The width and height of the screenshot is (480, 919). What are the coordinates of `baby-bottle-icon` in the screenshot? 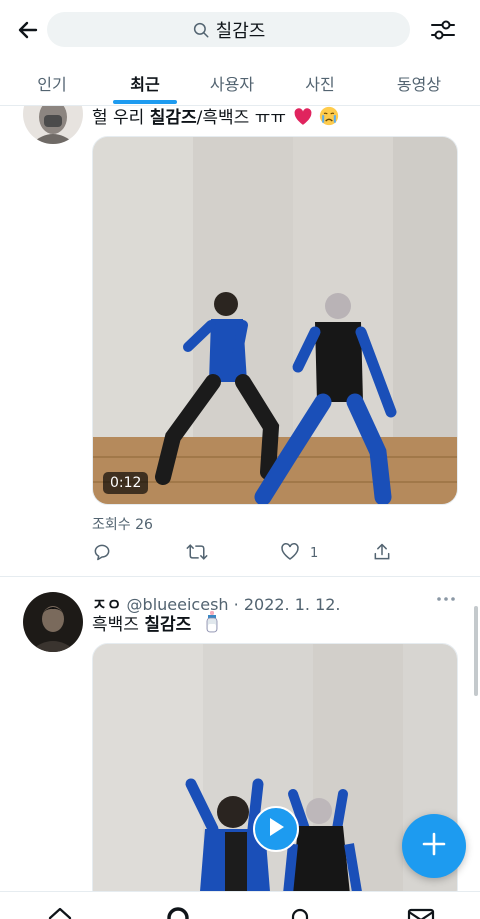 It's located at (212, 624).